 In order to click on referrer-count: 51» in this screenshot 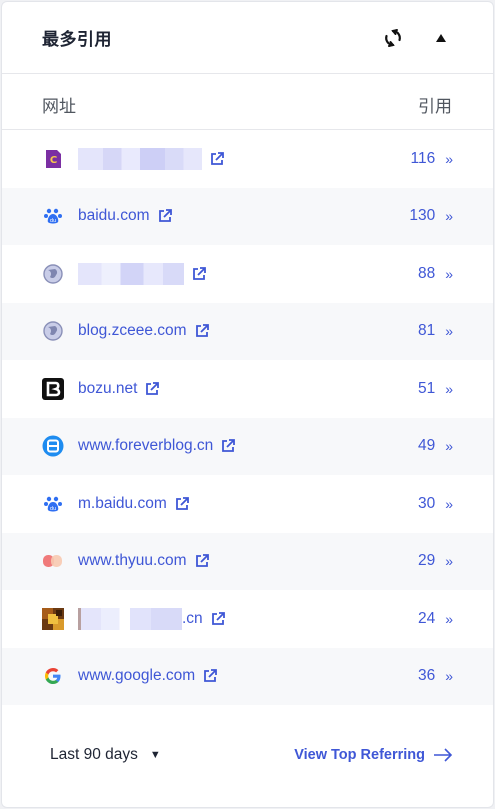, I will do `click(435, 389)`.